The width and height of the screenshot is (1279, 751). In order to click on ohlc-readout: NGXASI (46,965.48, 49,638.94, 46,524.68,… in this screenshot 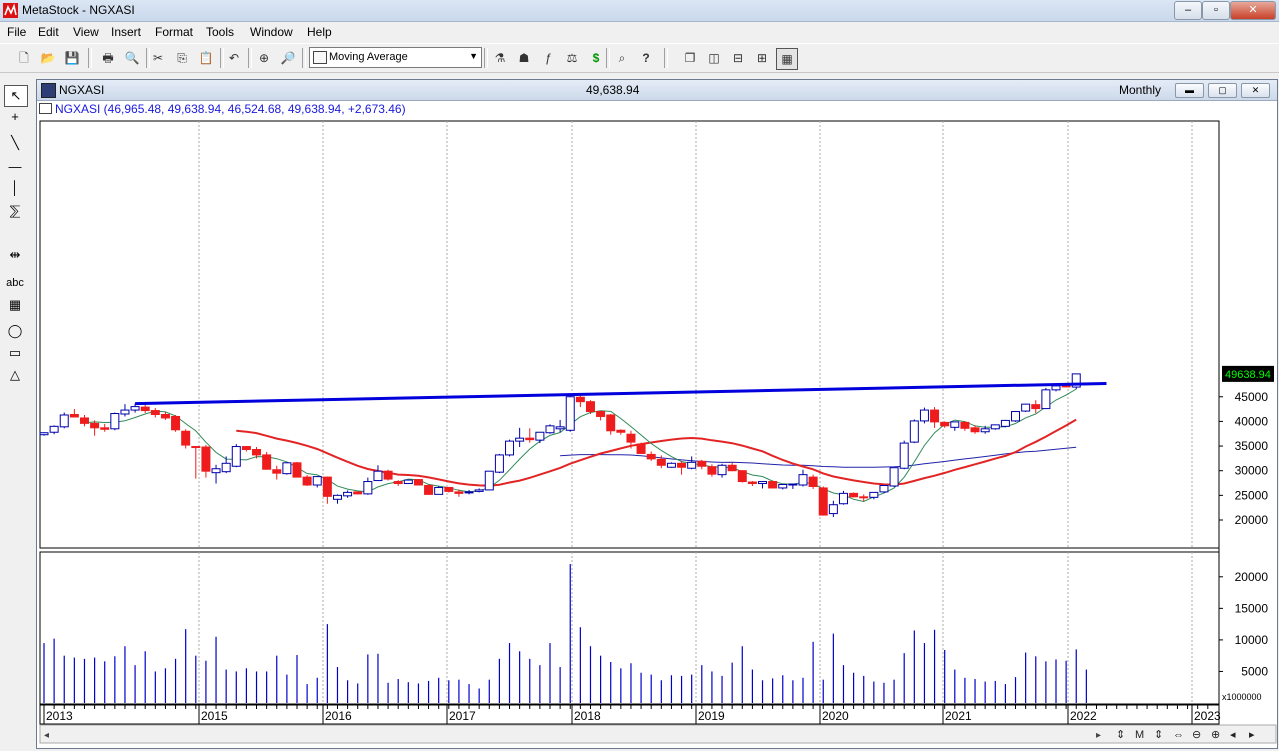, I will do `click(230, 109)`.